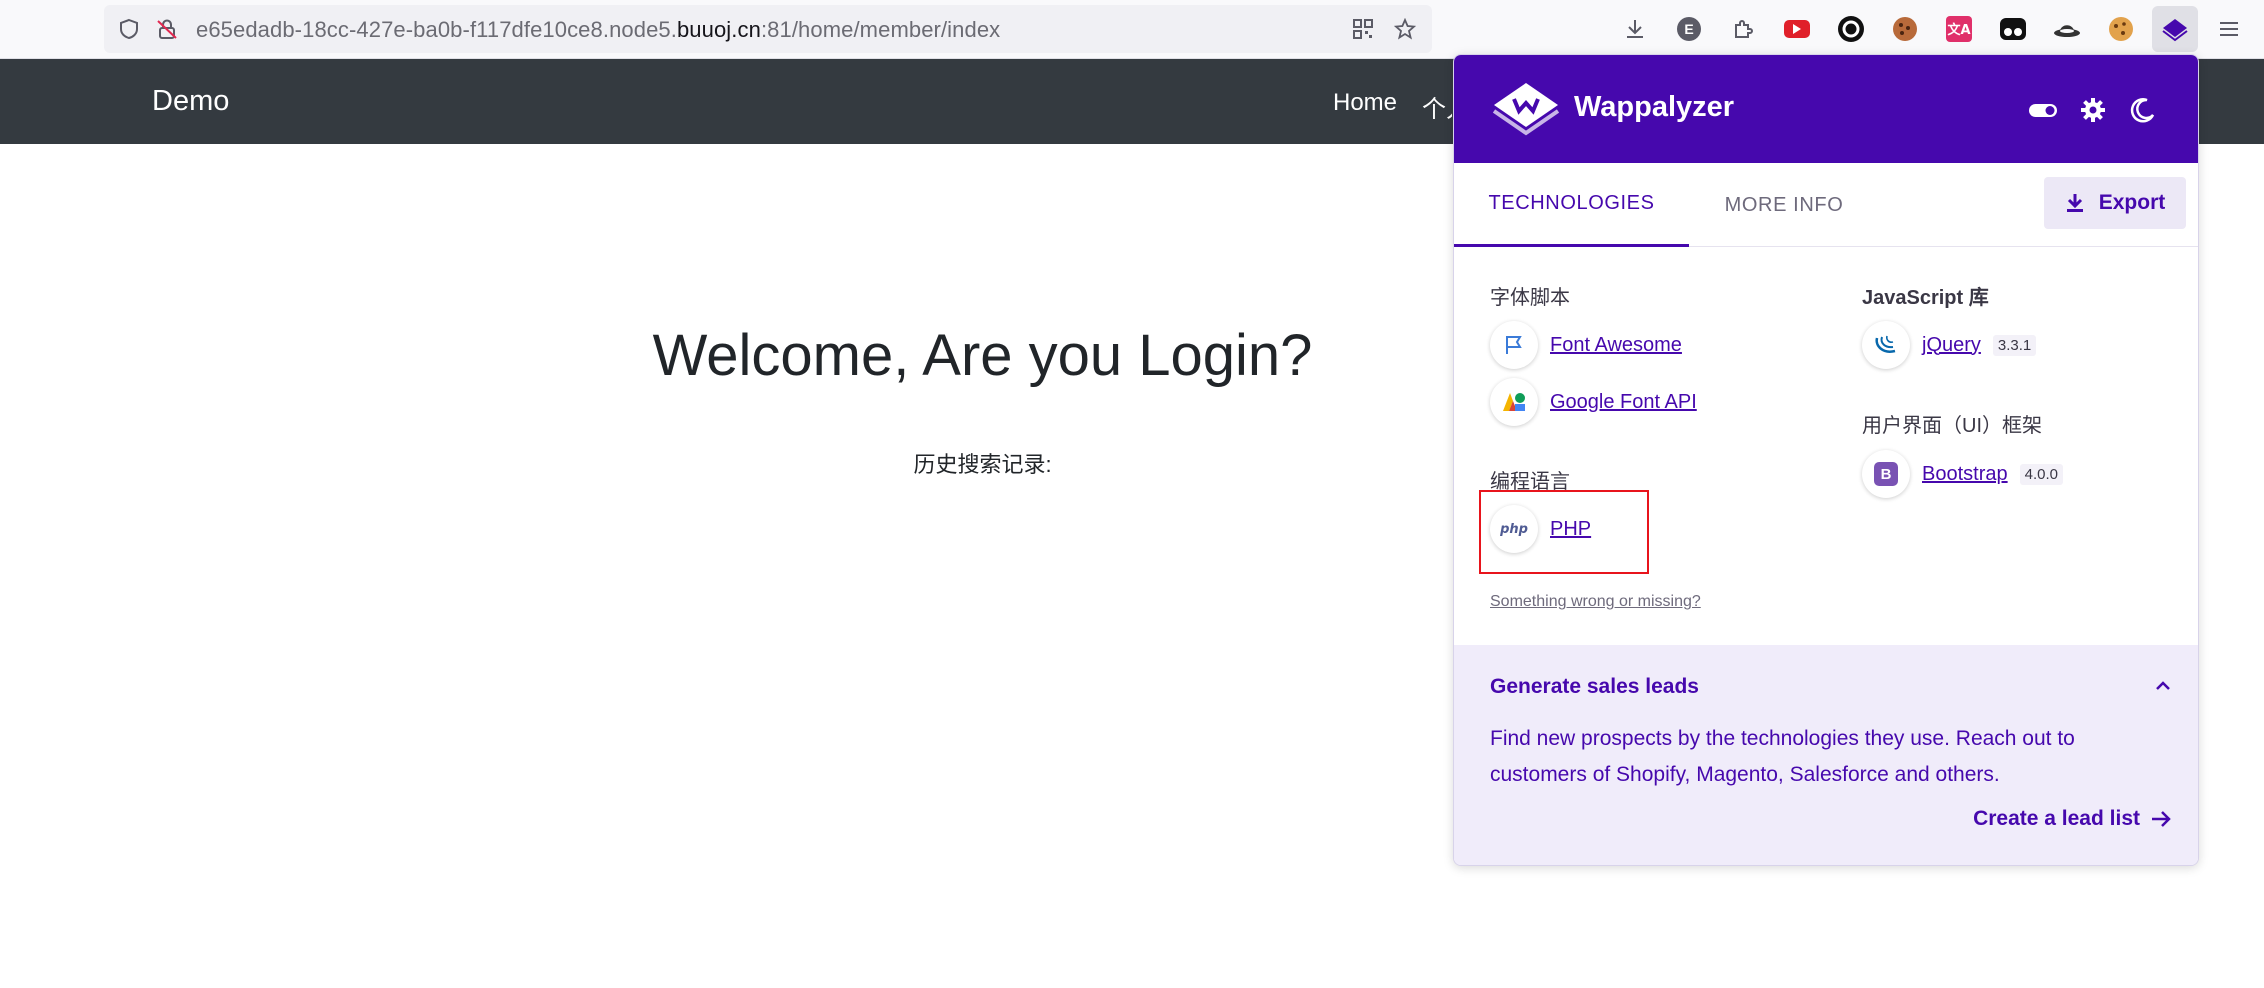  I want to click on toggle-switch-icon, so click(2043, 110).